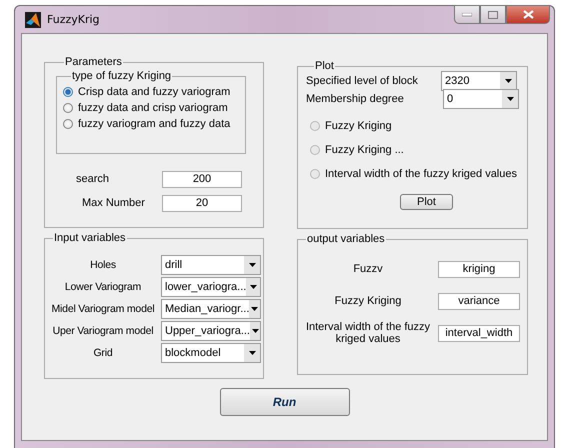 The width and height of the screenshot is (568, 448). I want to click on field-label: Max Number, so click(113, 203).